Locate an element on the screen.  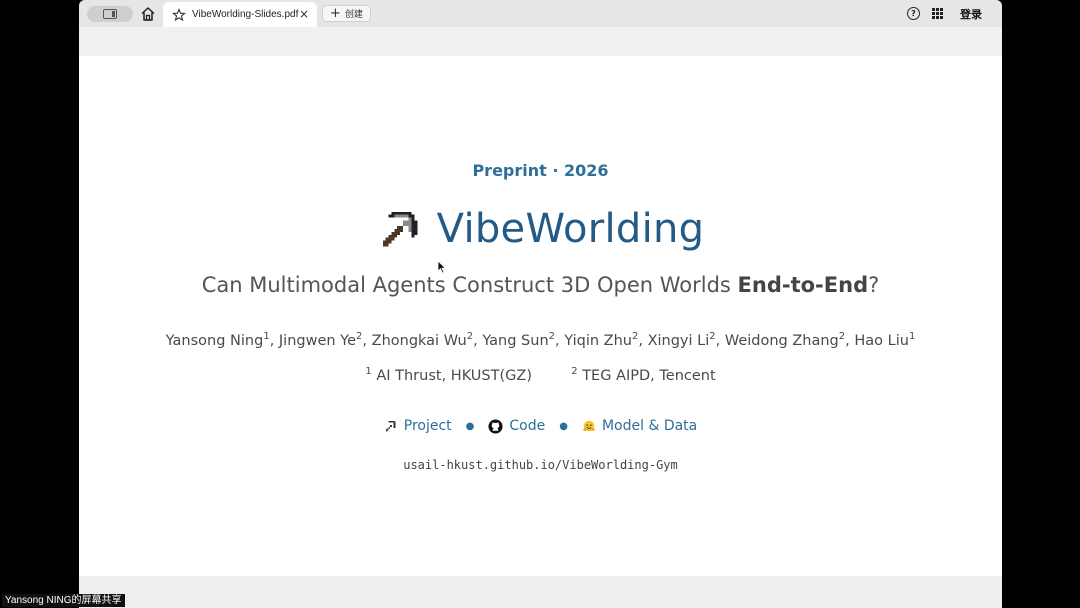
sidebar-icon is located at coordinates (110, 14).